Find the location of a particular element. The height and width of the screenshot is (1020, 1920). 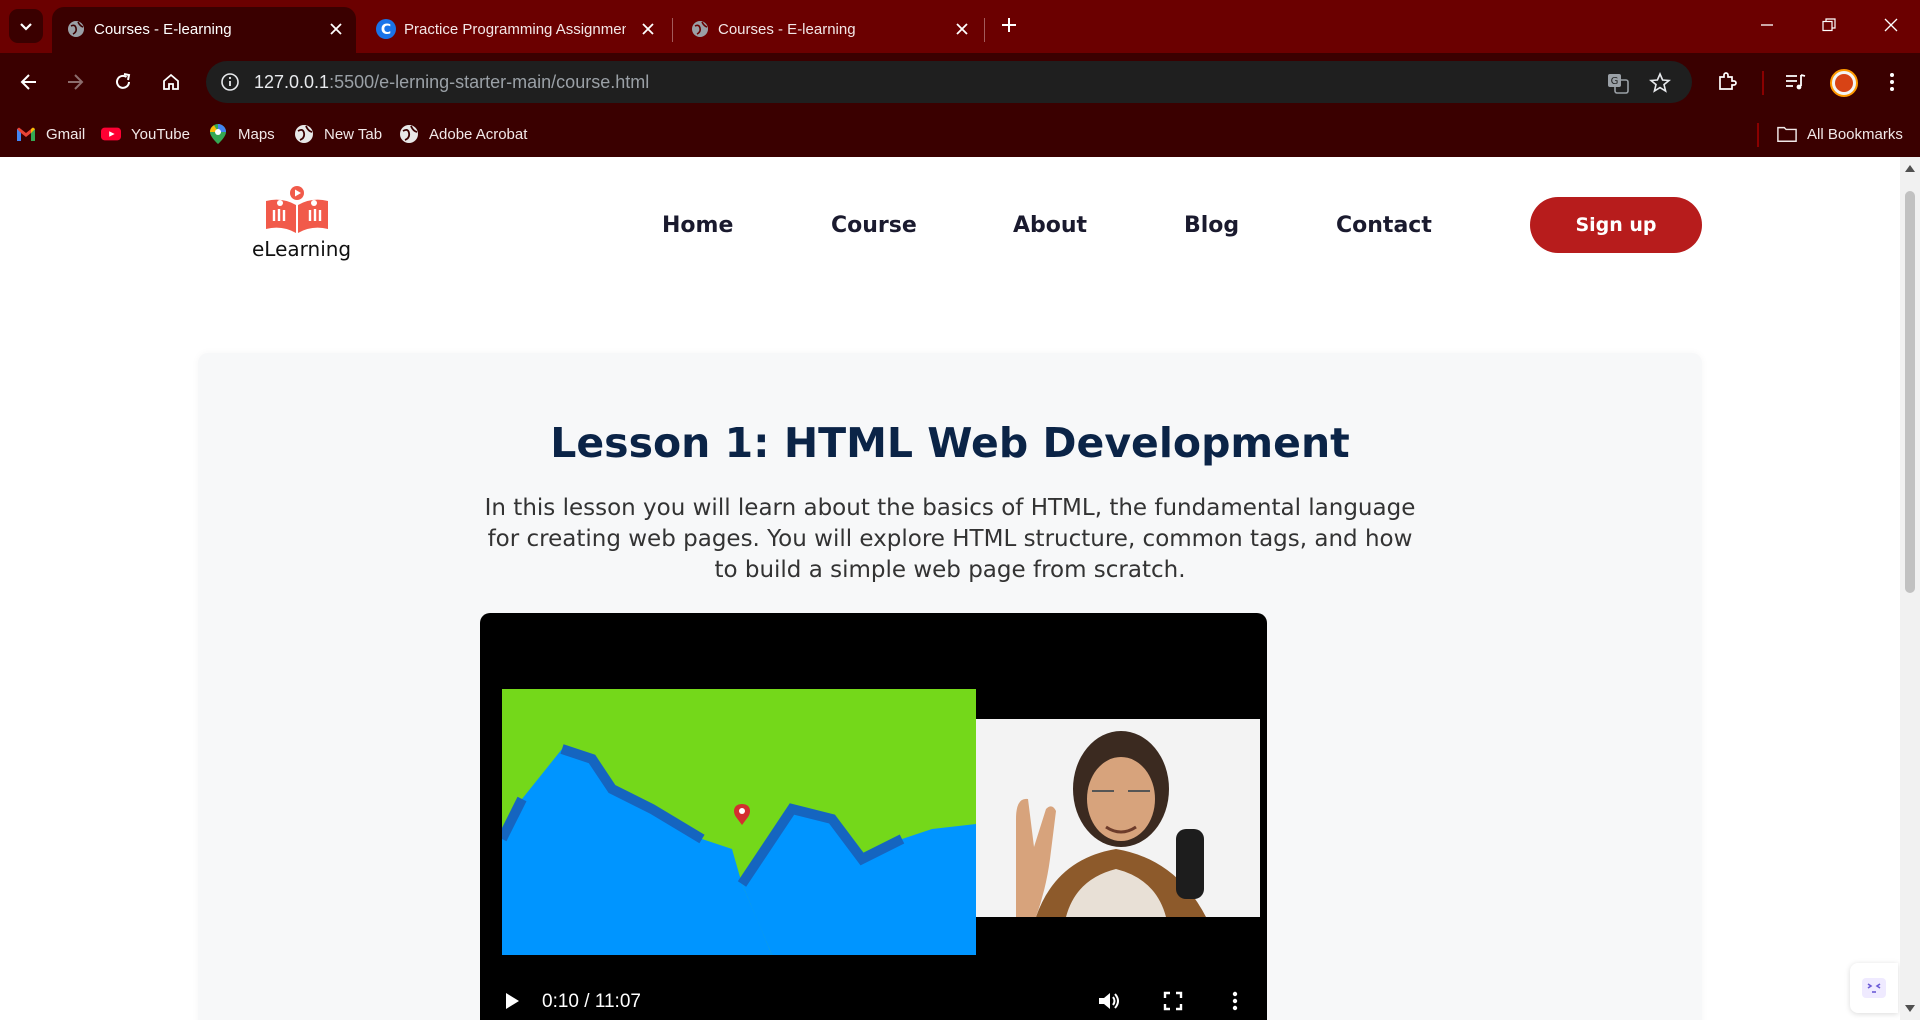

video-frame-map is located at coordinates (739, 822).